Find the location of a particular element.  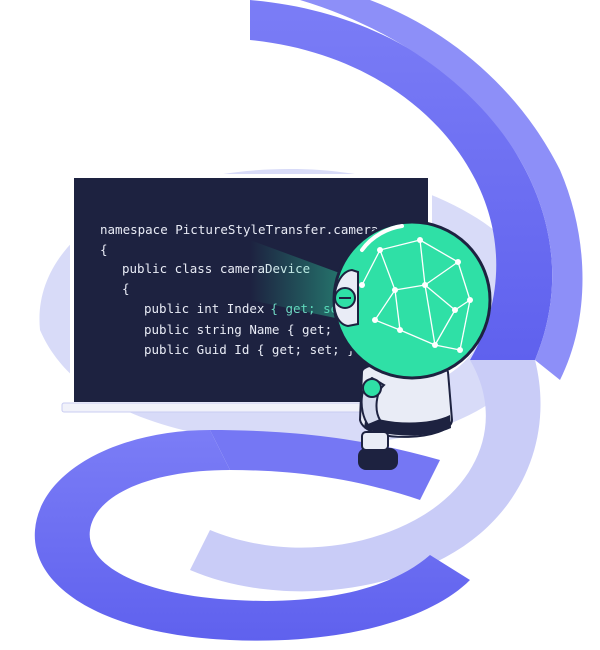

code-line-2: { is located at coordinates (104, 249).